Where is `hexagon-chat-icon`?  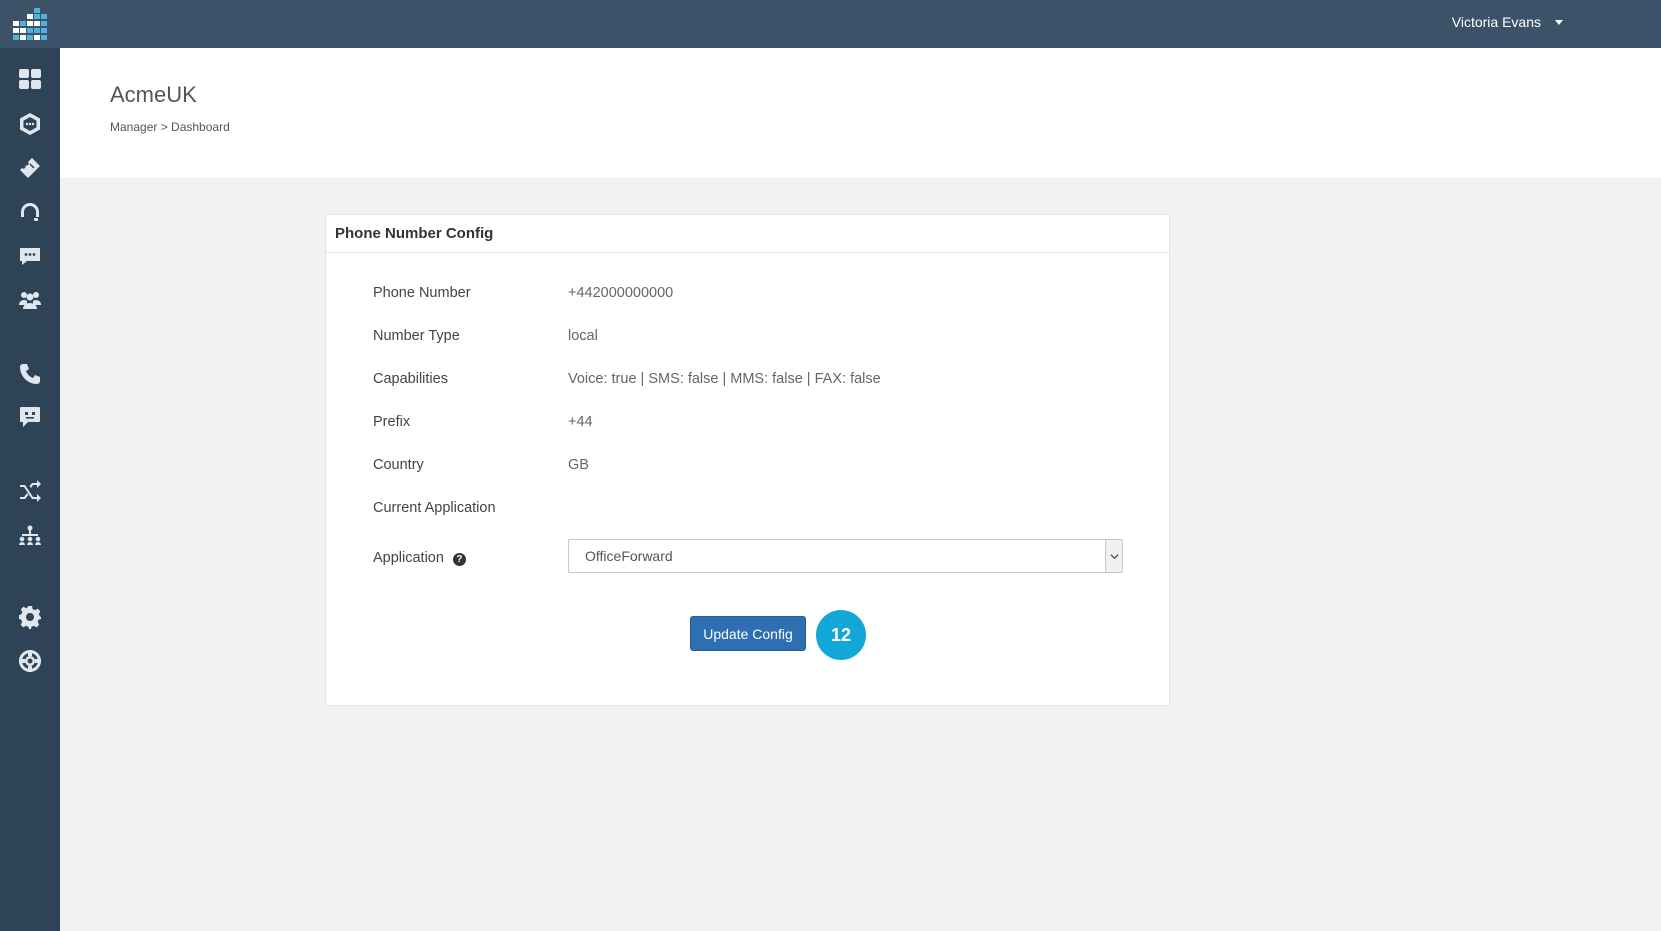 hexagon-chat-icon is located at coordinates (30, 124).